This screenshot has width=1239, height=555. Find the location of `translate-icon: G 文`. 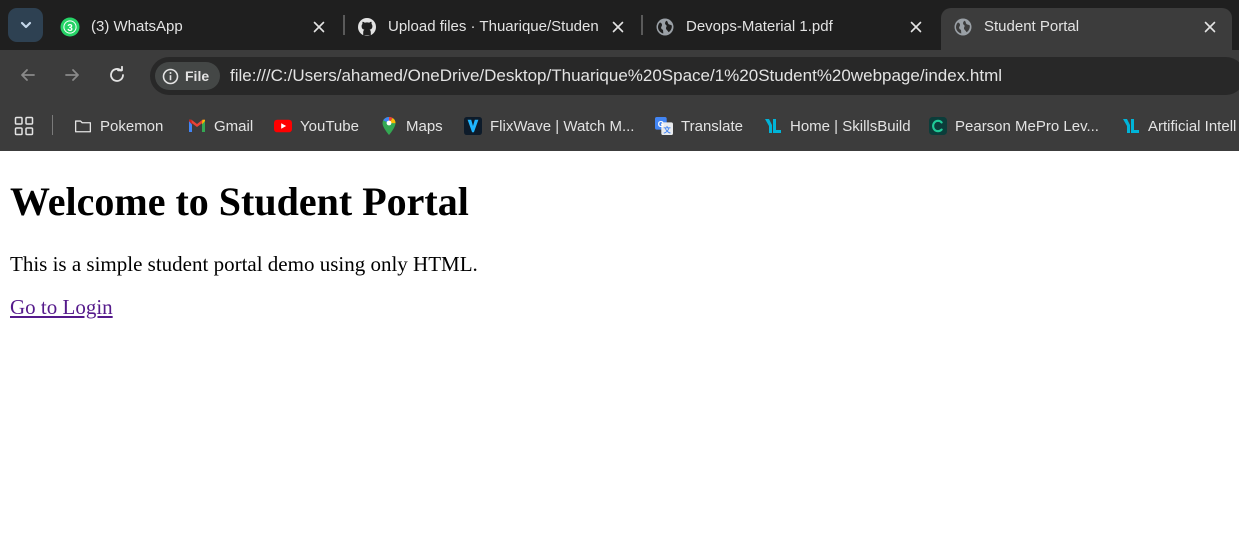

translate-icon: G 文 is located at coordinates (664, 126).